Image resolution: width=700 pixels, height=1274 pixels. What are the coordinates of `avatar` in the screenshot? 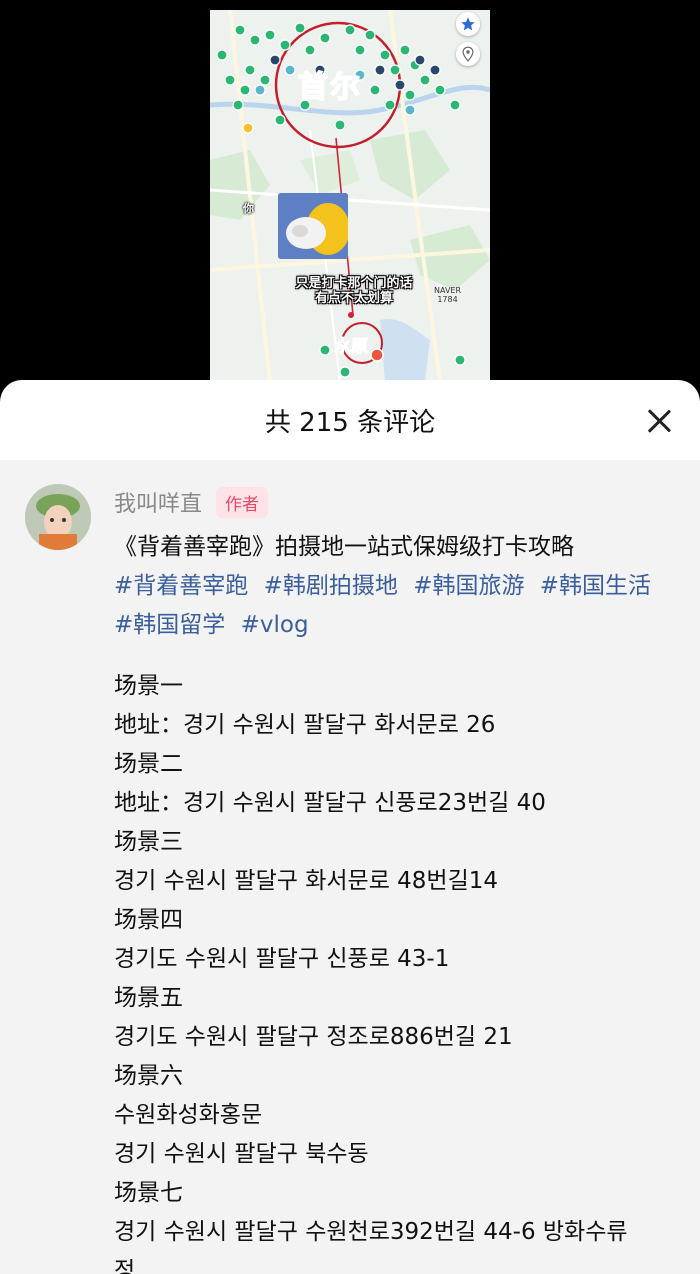 It's located at (58, 517).